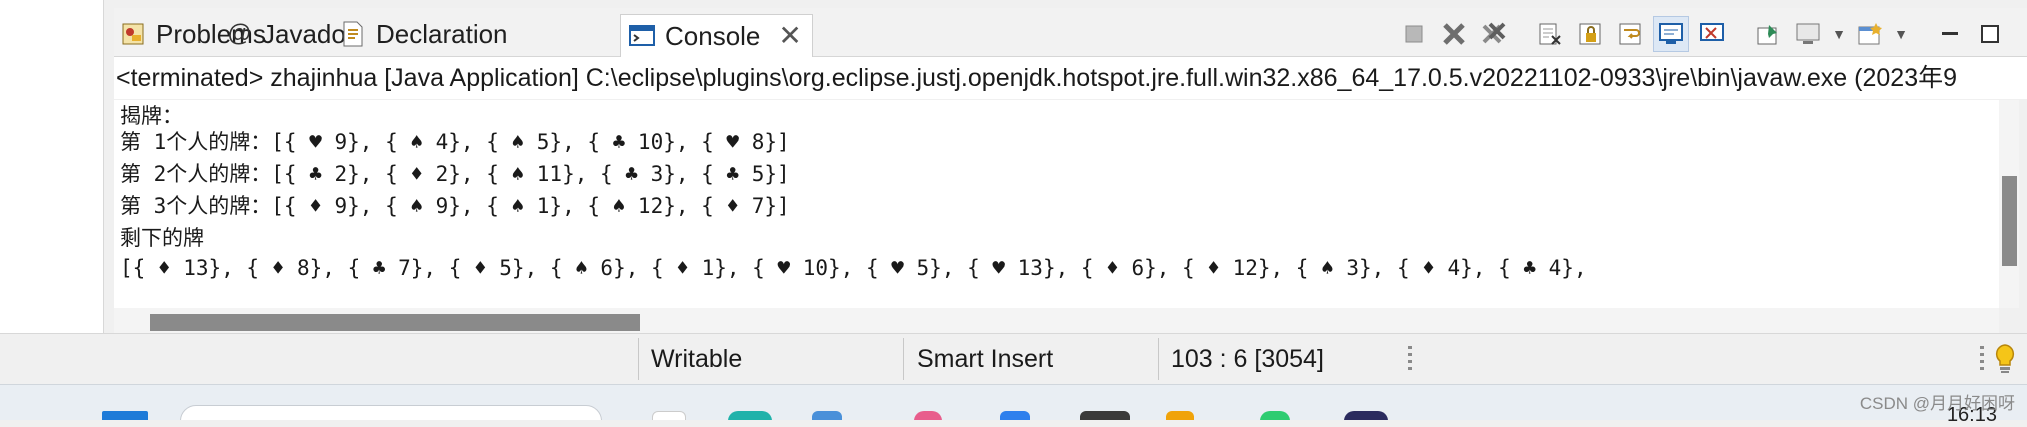 This screenshot has height=427, width=2027. Describe the element at coordinates (2005, 361) in the screenshot. I see `lightbulb-icon` at that location.